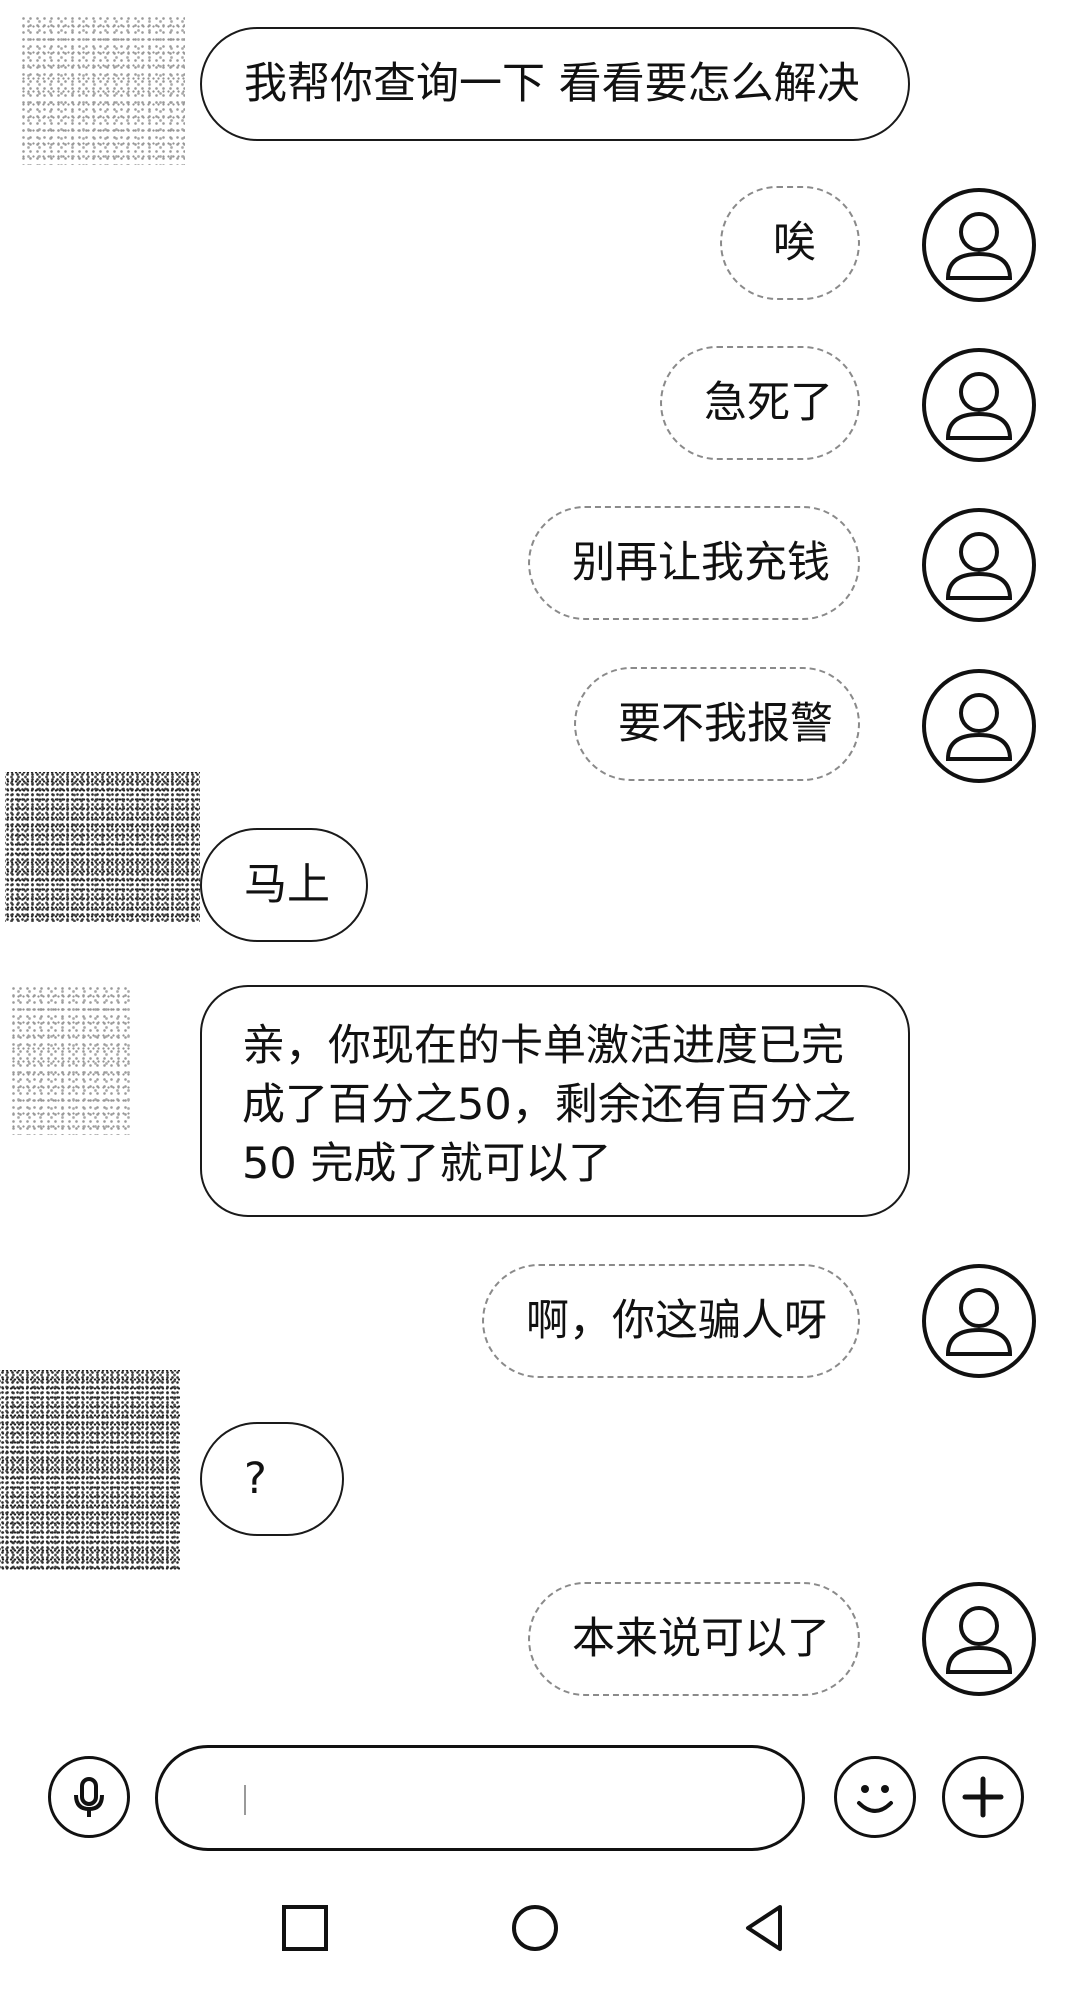  I want to click on message-bubble-outgoing: 啊，你这骗人呀, so click(671, 1321).